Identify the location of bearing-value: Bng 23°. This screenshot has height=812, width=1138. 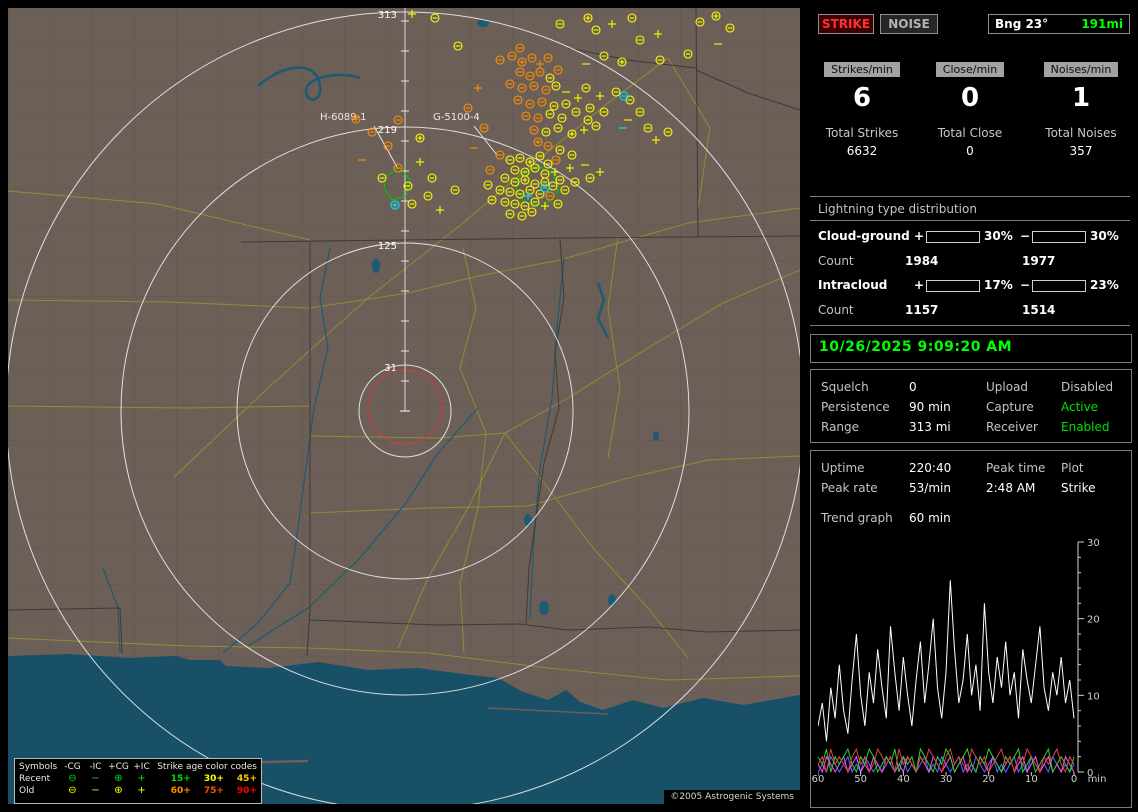
(1022, 24).